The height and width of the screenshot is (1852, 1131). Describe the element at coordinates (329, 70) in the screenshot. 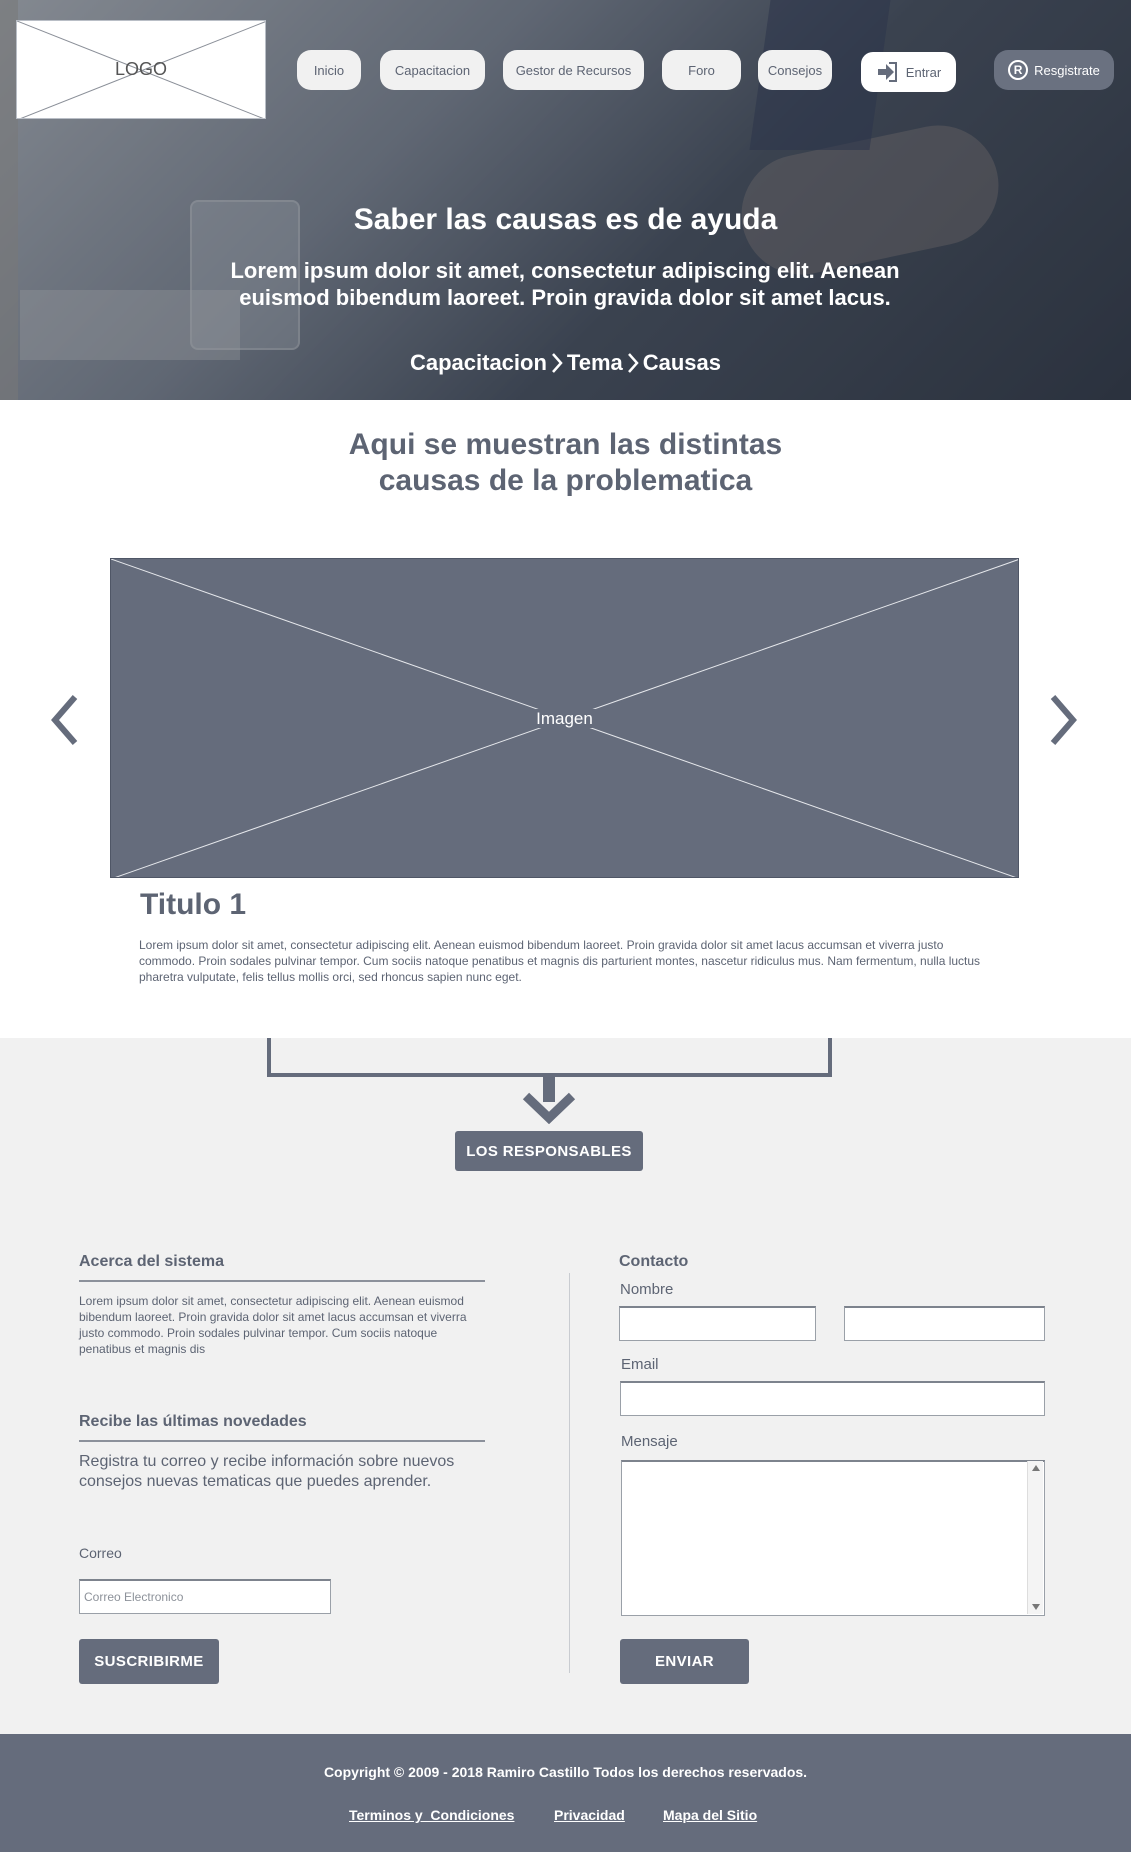

I see `nav-inicio: Inicio` at that location.